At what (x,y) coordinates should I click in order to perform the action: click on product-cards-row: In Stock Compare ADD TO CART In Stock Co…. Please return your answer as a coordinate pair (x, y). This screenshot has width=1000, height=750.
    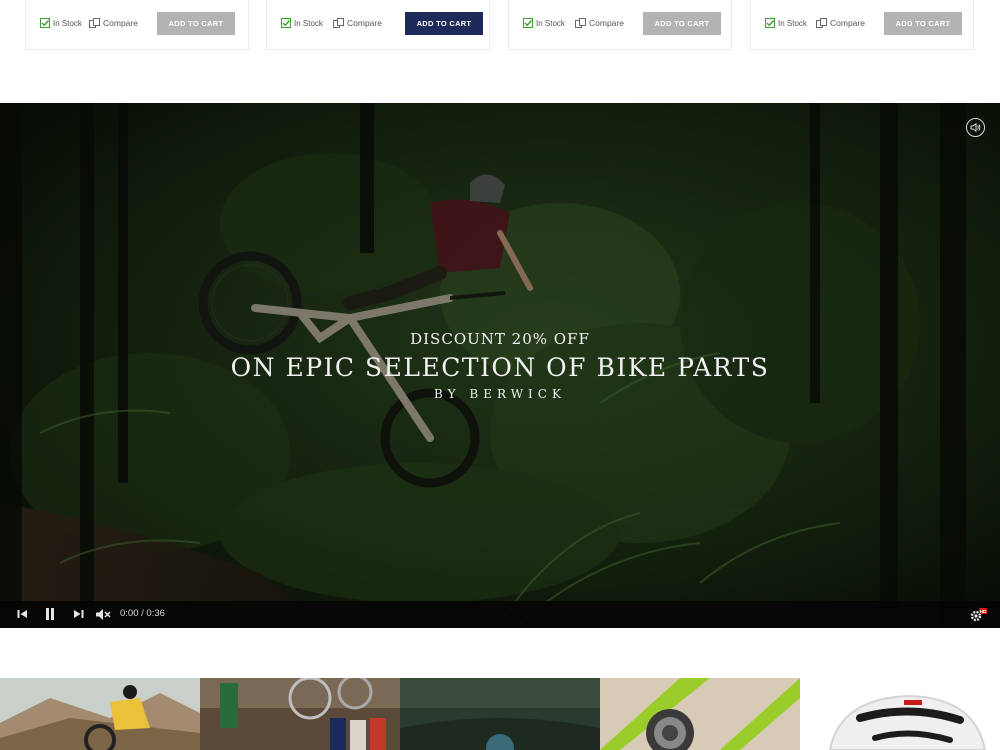
    Looking at the image, I should click on (500, 26).